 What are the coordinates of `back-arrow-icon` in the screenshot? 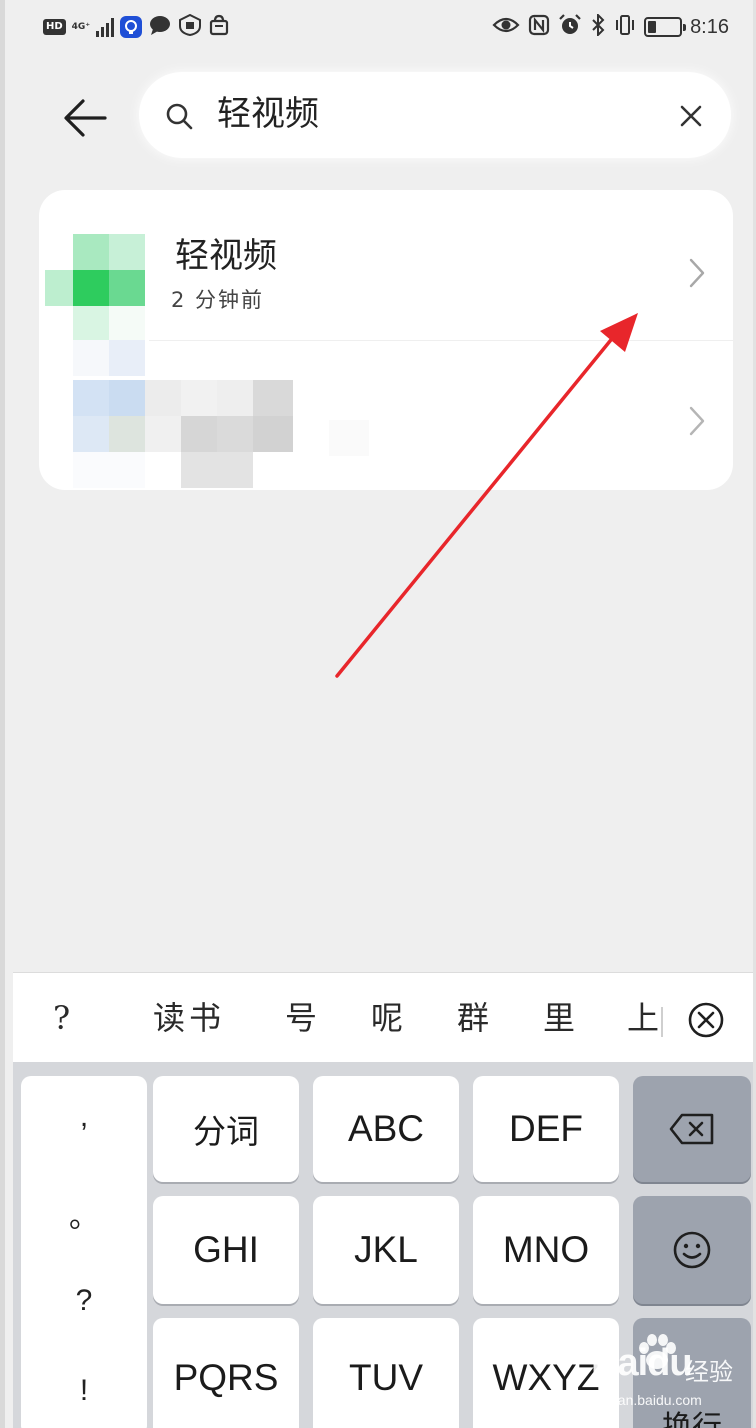 It's located at (85, 118).